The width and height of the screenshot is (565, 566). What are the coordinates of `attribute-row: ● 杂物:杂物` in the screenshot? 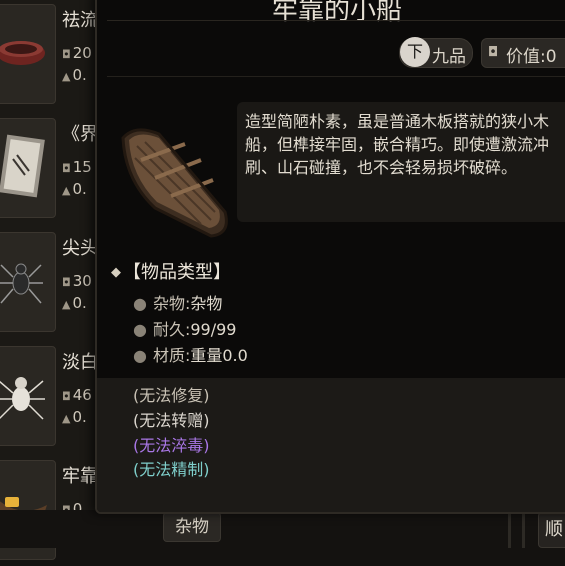 It's located at (177, 302).